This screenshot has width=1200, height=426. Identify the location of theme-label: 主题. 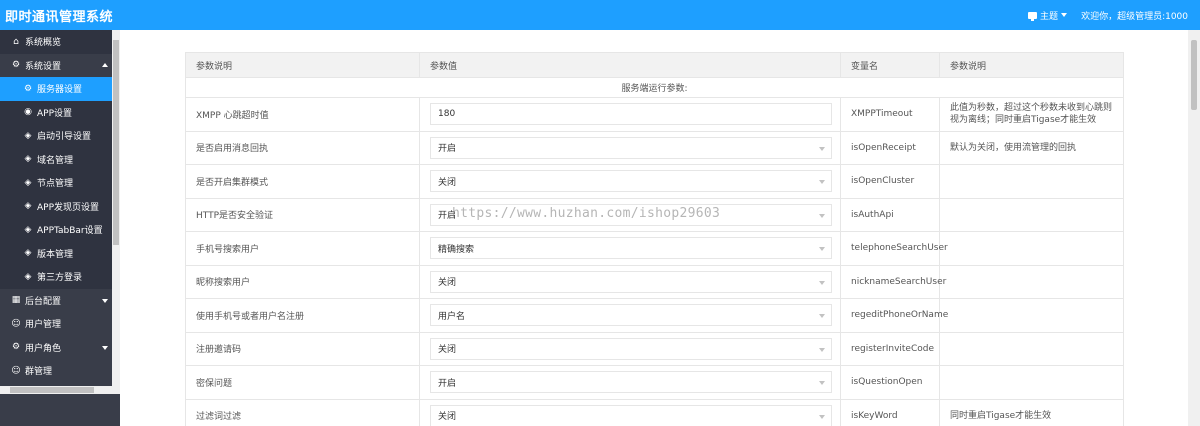
(1049, 16).